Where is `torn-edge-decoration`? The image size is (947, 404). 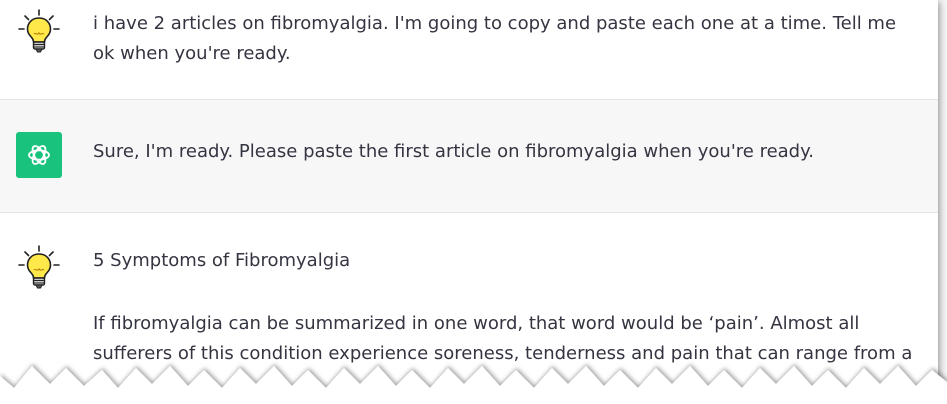 torn-edge-decoration is located at coordinates (473, 385).